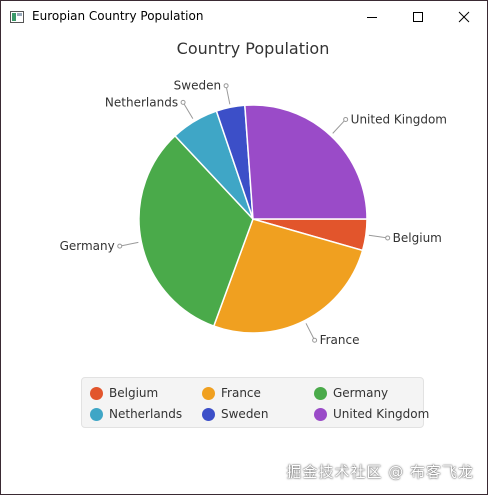  I want to click on minimize-button, so click(372, 17).